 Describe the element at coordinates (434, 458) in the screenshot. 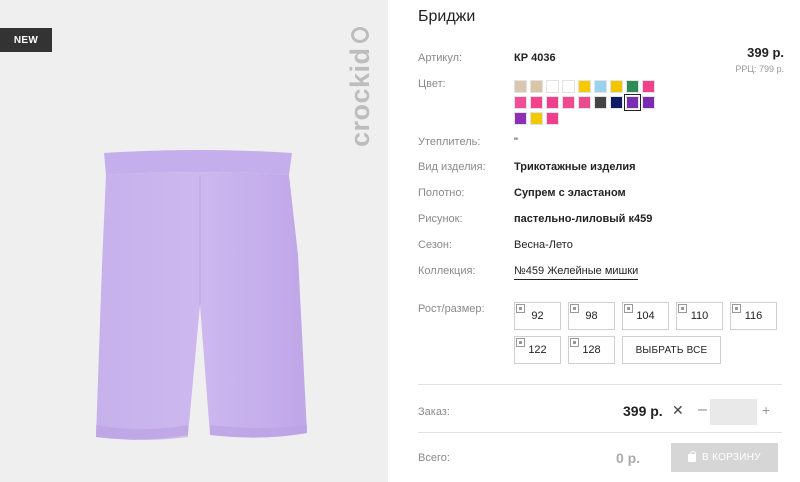

I see `total-label: Всего:` at that location.